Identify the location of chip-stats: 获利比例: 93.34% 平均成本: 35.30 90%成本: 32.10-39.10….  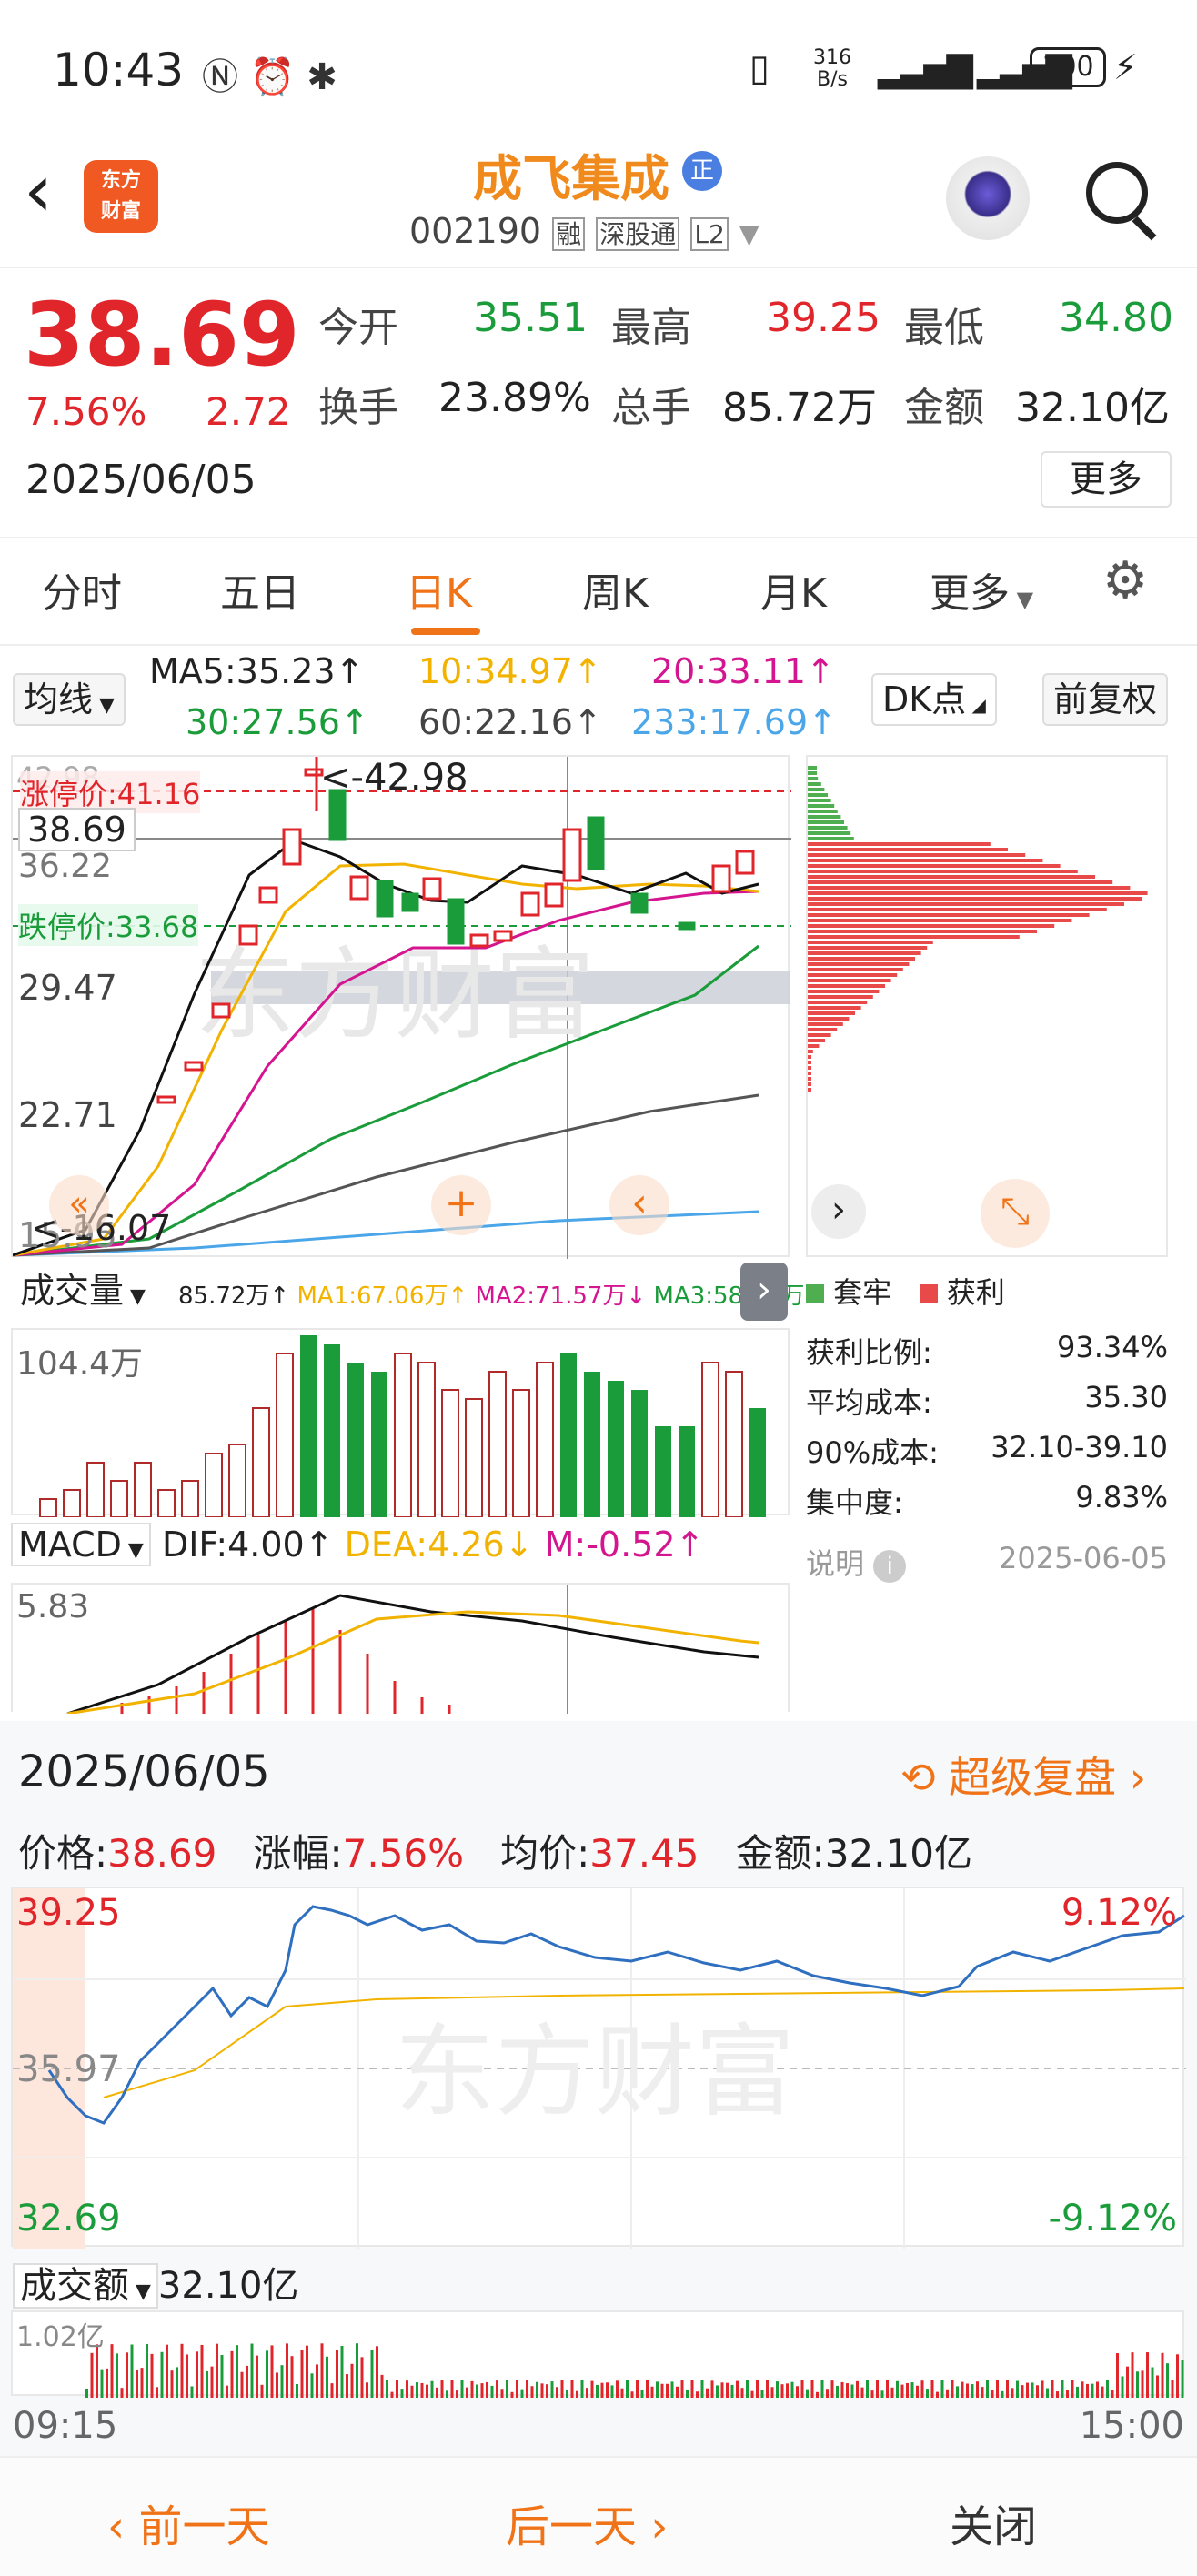
(987, 1456).